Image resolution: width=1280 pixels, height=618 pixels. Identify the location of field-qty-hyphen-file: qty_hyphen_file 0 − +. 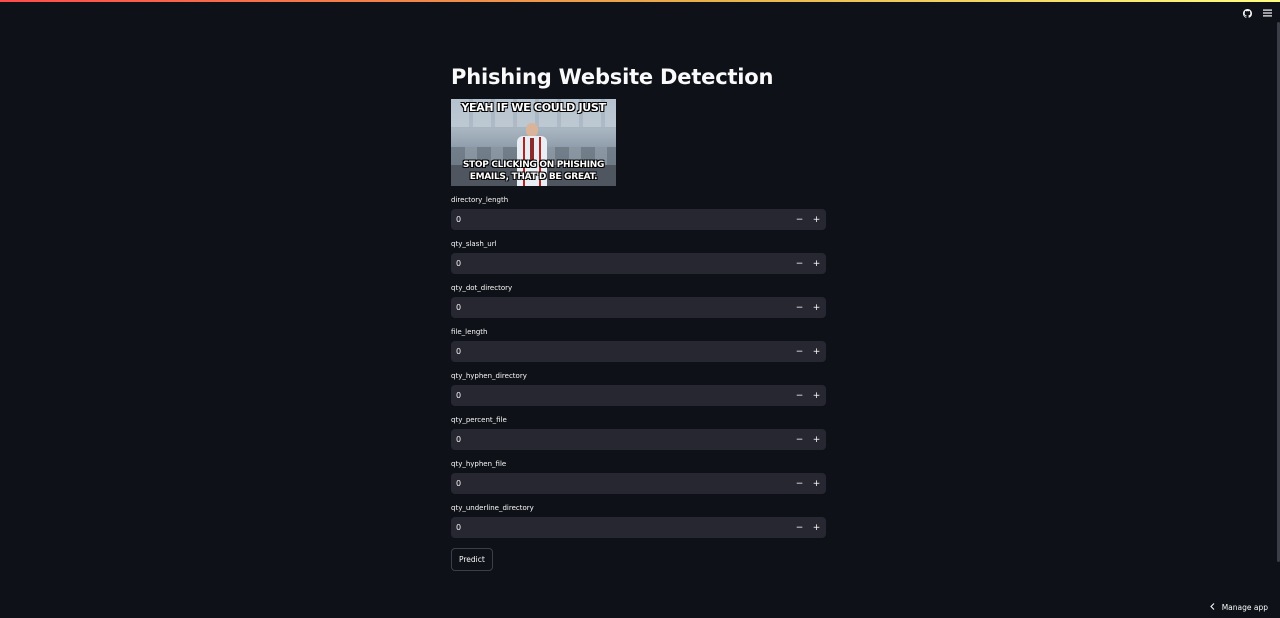
(638, 476).